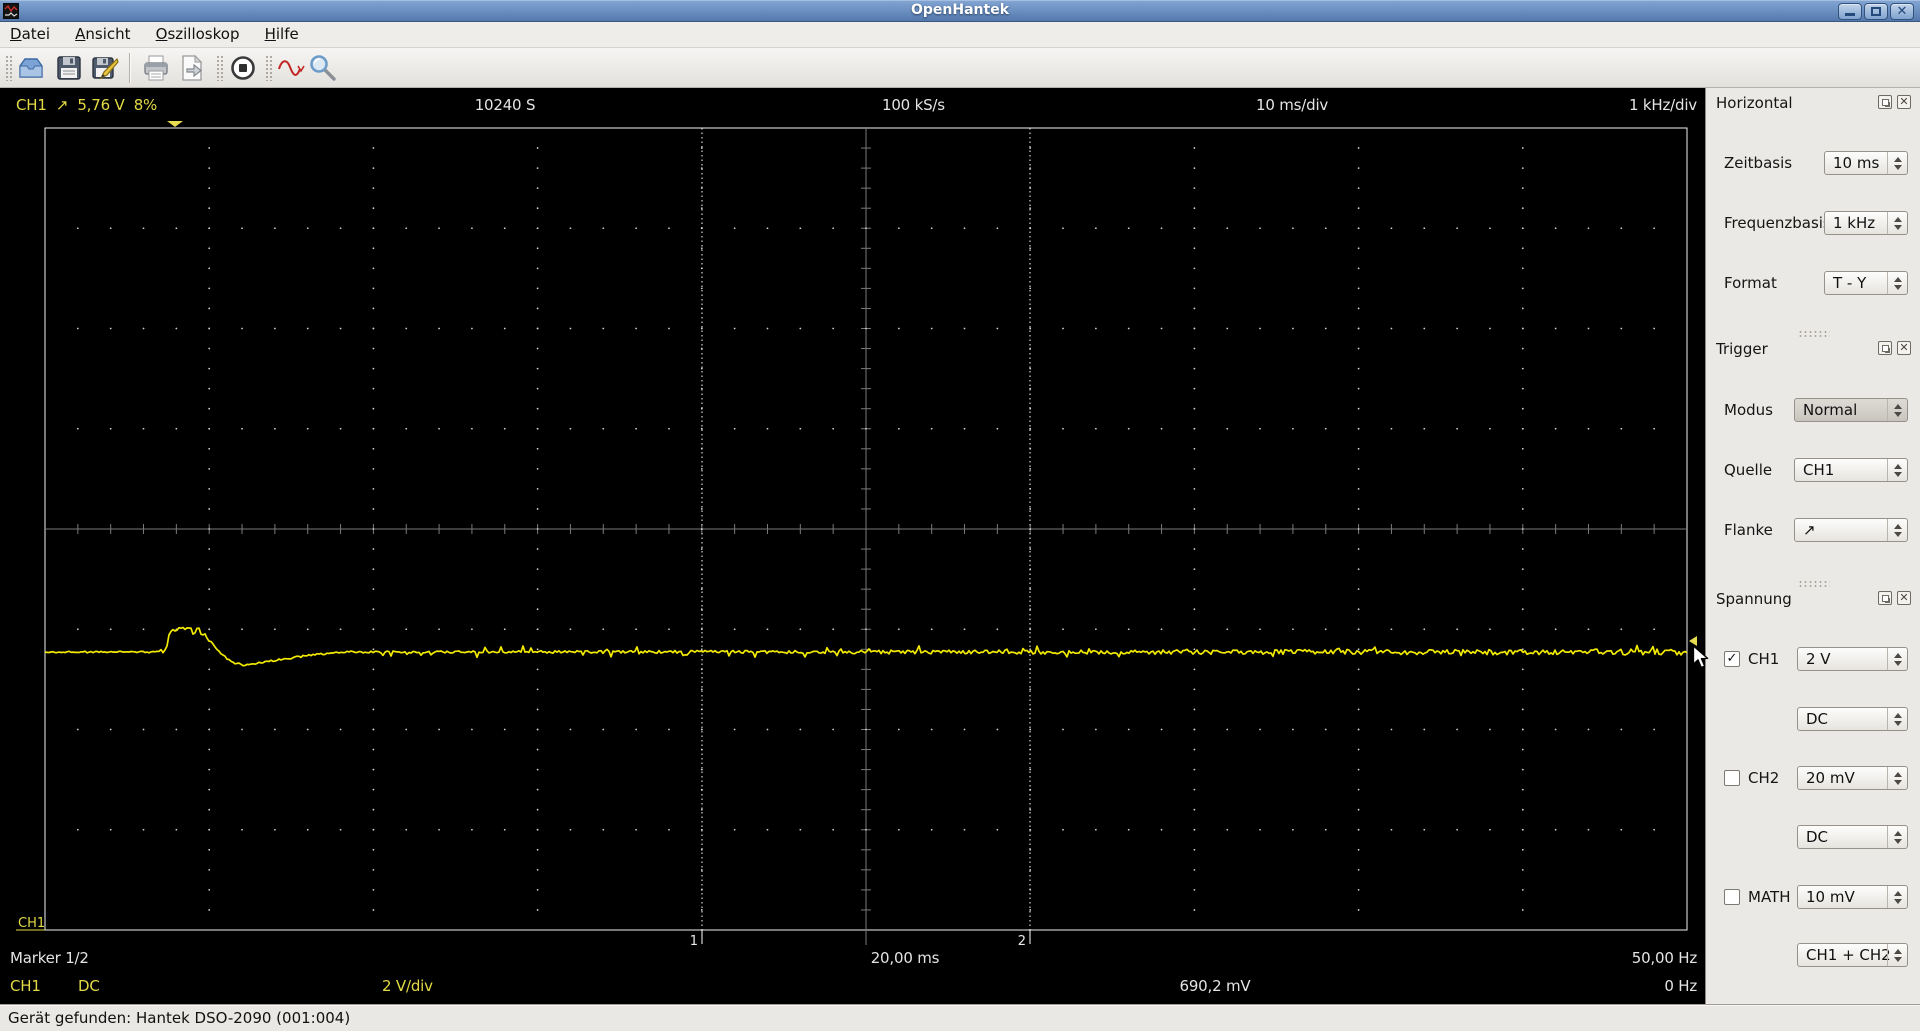 The height and width of the screenshot is (1031, 1920). What do you see at coordinates (1885, 598) in the screenshot?
I see `voltage-float-button` at bounding box center [1885, 598].